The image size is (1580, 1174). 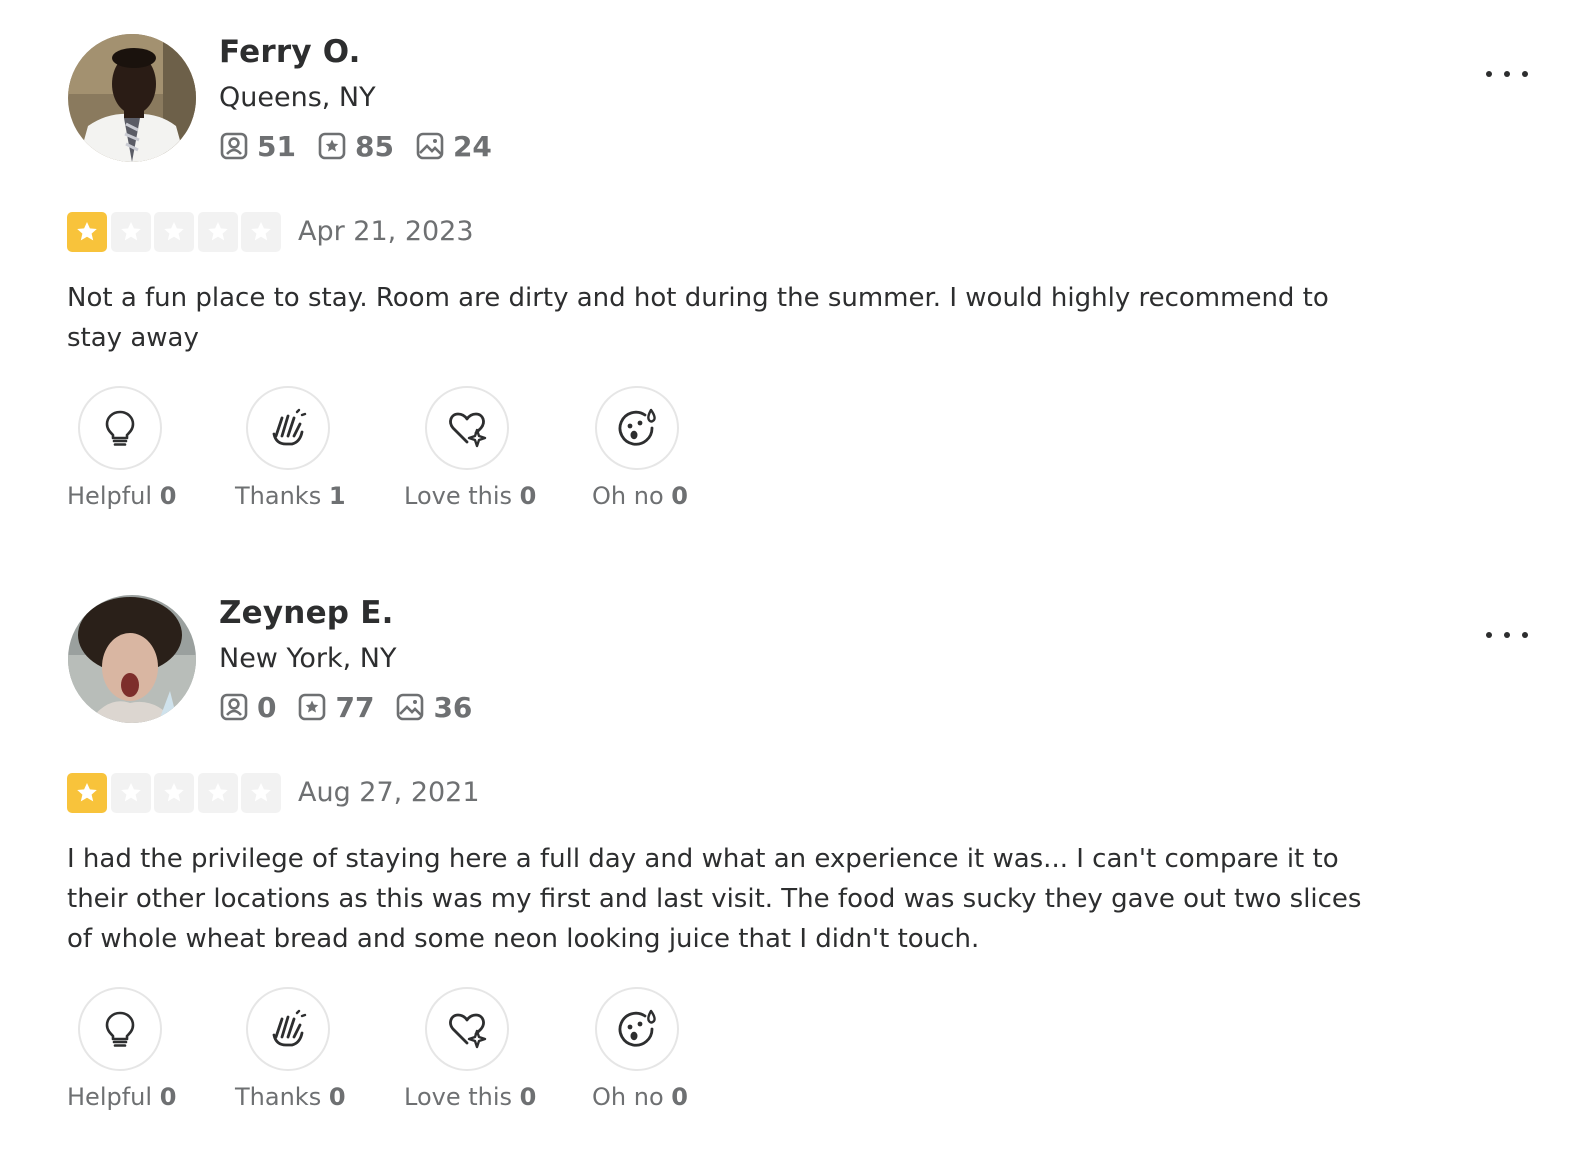 I want to click on reviewer-name: Zeynep E., so click(x=306, y=613).